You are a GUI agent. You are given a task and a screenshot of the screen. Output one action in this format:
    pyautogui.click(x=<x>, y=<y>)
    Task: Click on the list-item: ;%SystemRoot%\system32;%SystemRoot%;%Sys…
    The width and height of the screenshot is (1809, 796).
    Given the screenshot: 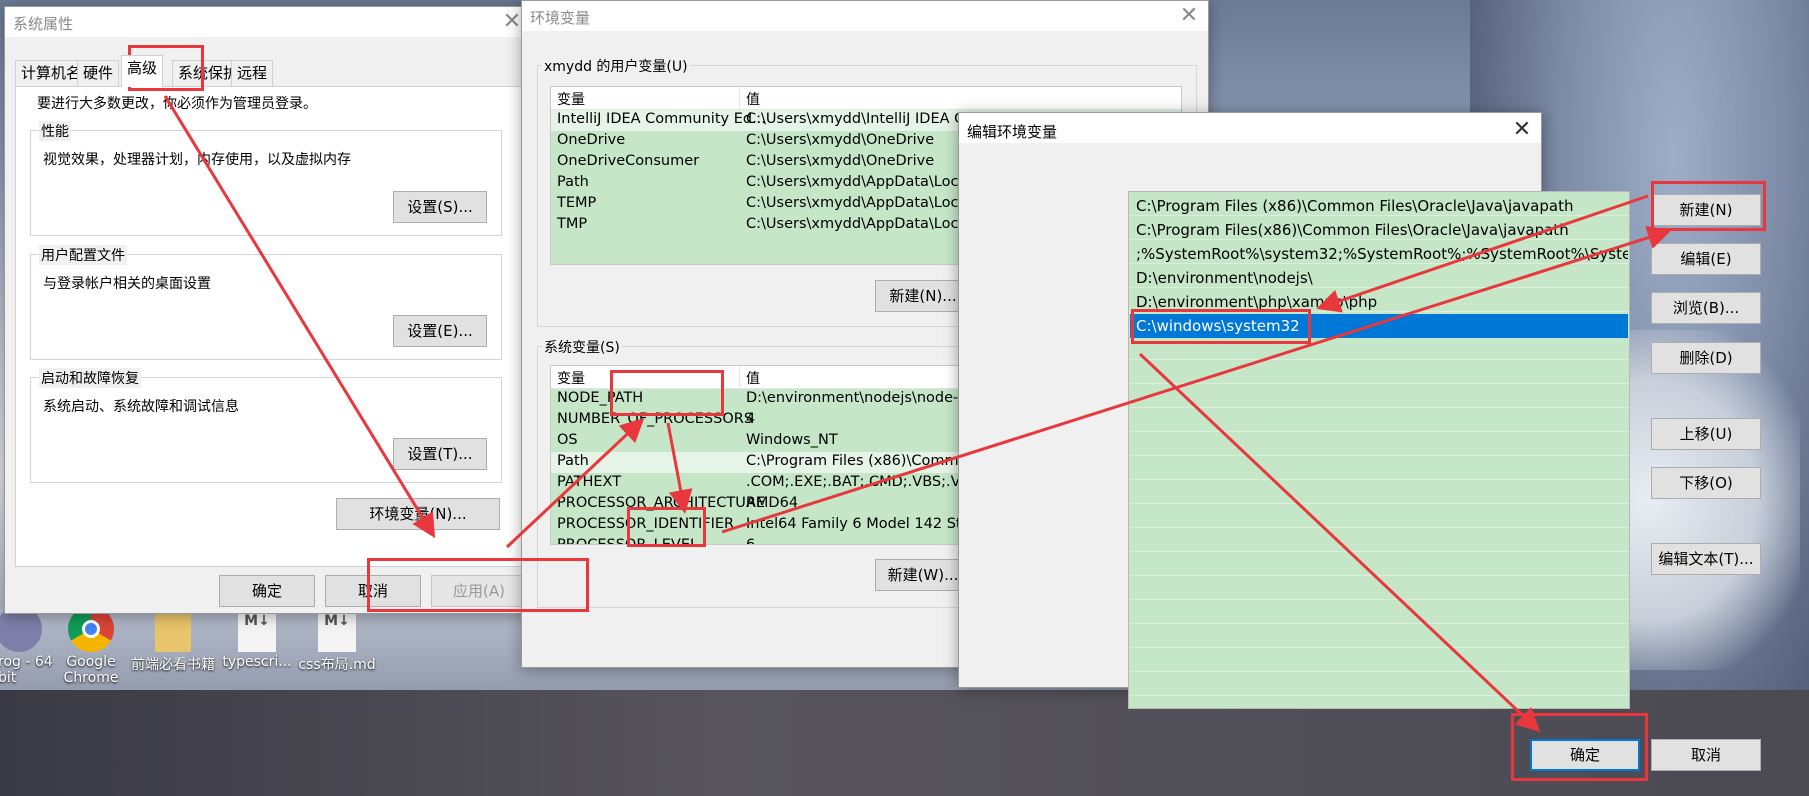 What is the action you would take?
    pyautogui.click(x=1379, y=254)
    